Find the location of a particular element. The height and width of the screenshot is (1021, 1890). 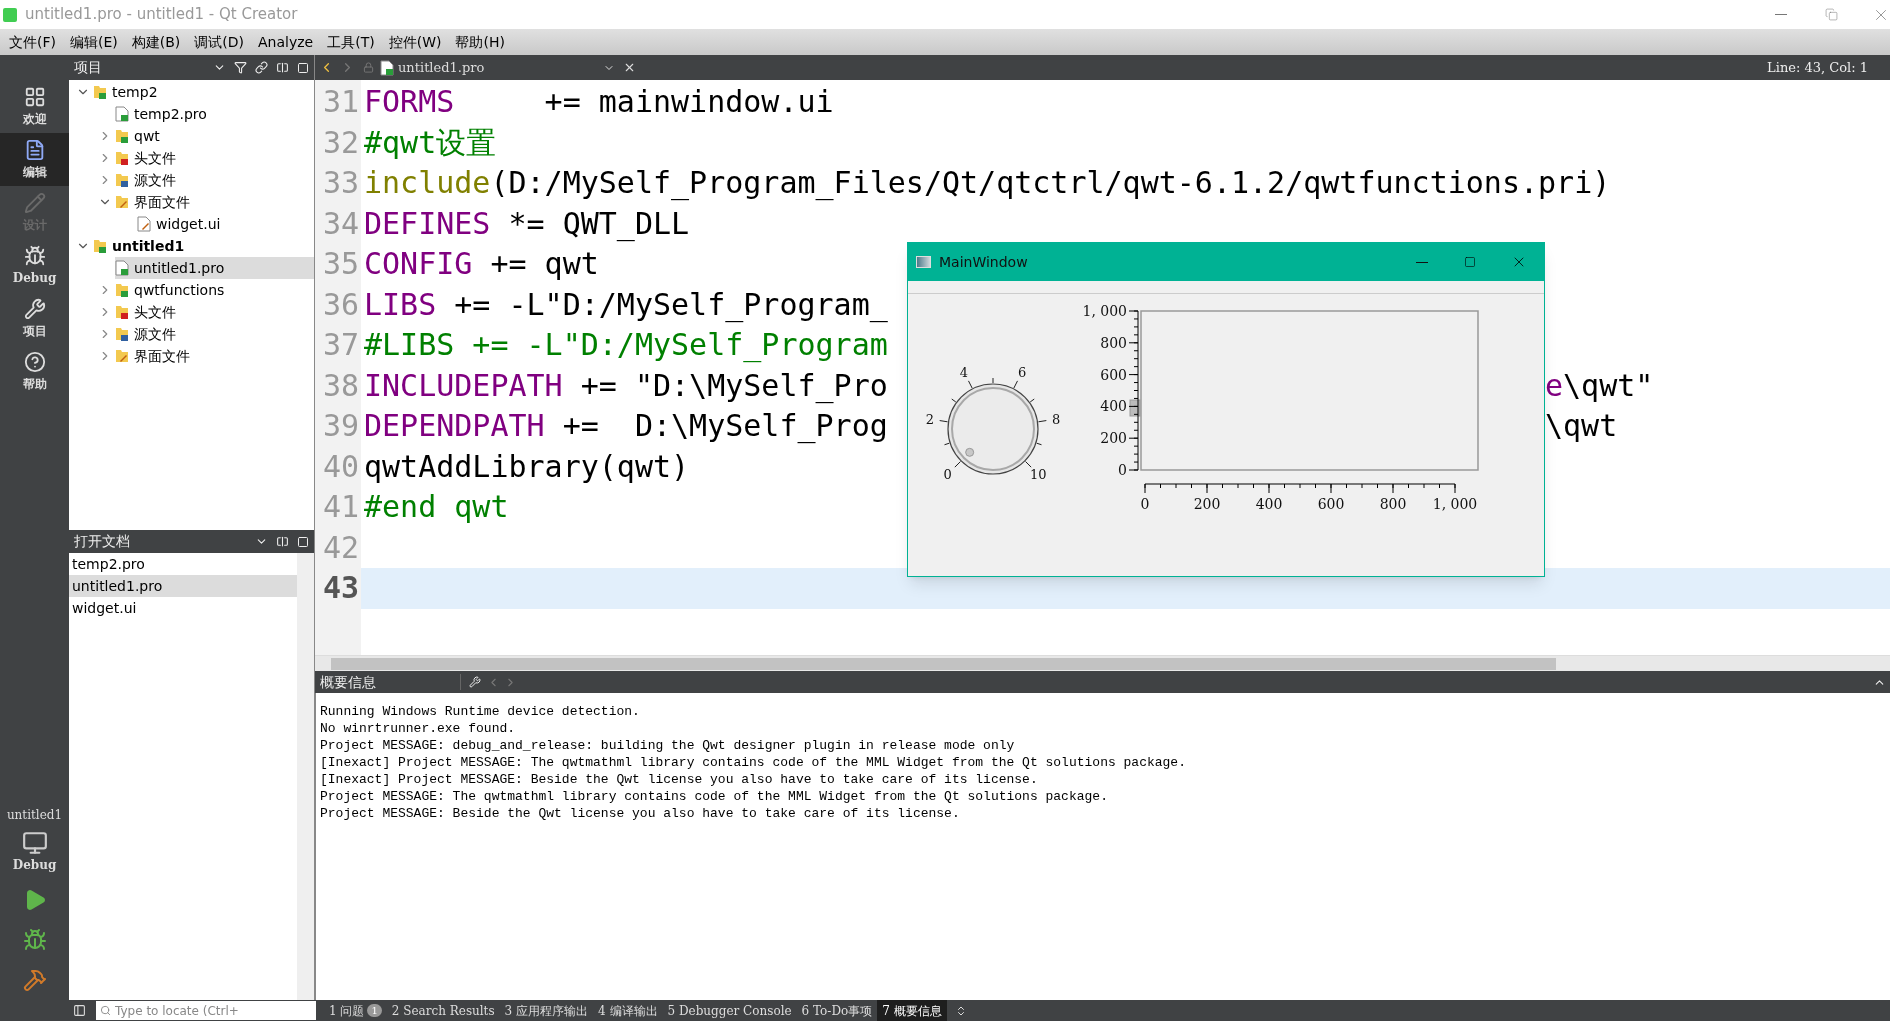

menu-item: 文件(F) is located at coordinates (32, 42).